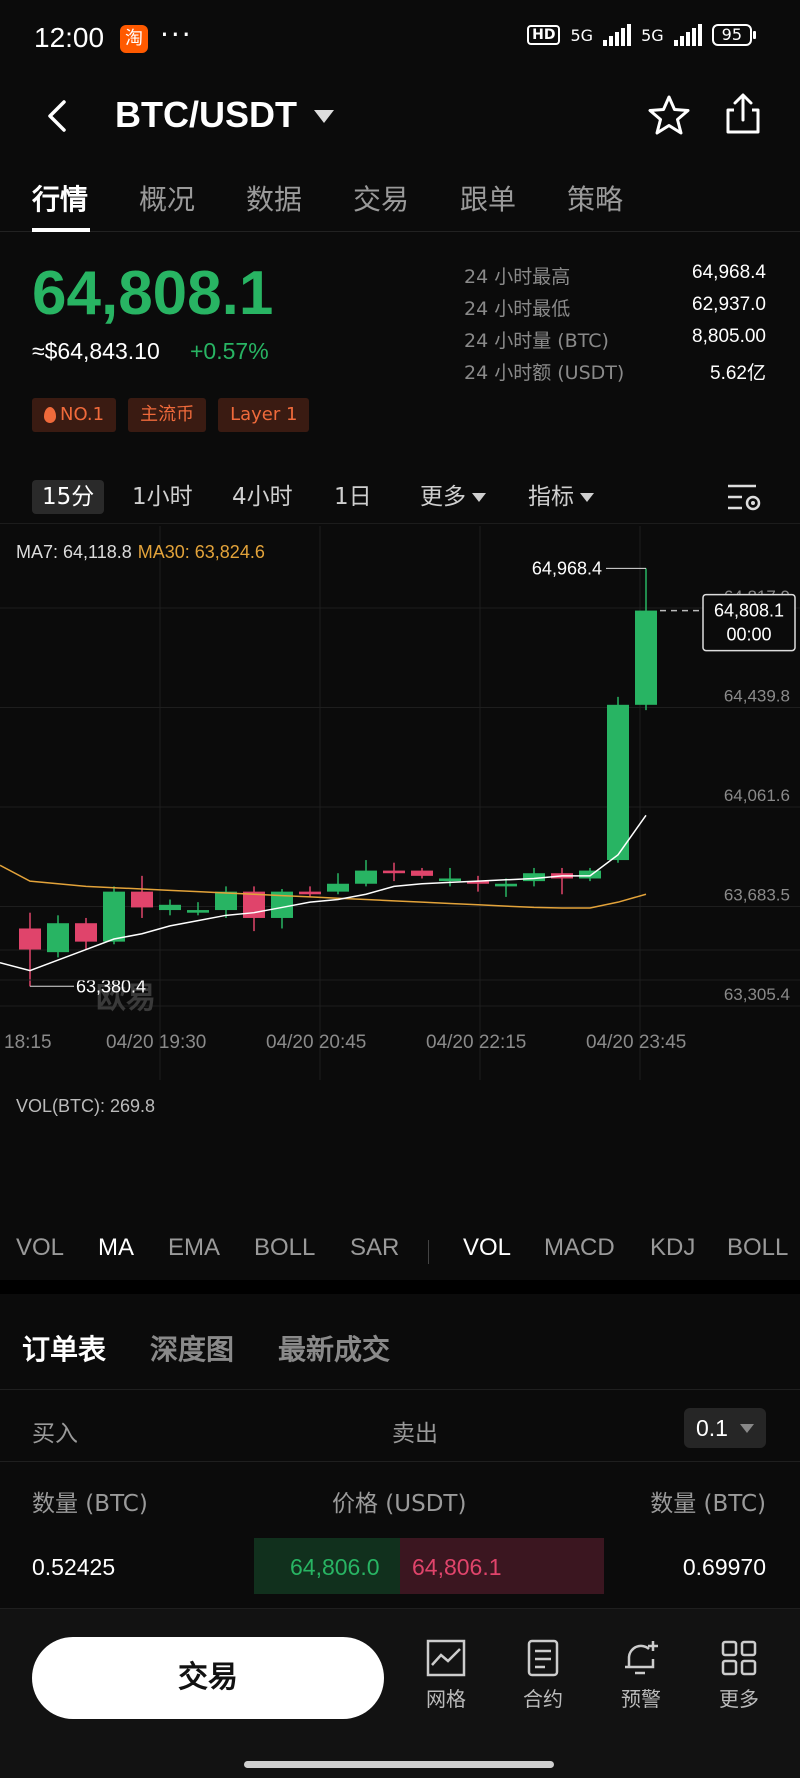 The height and width of the screenshot is (1778, 800). Describe the element at coordinates (652, 35) in the screenshot. I see `network-label-2: 5G` at that location.